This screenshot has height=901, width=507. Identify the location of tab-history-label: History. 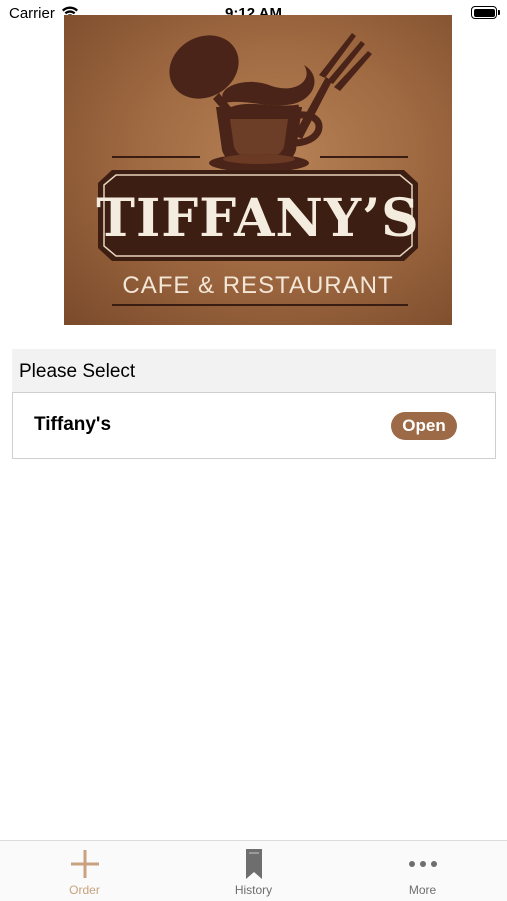
(253, 890).